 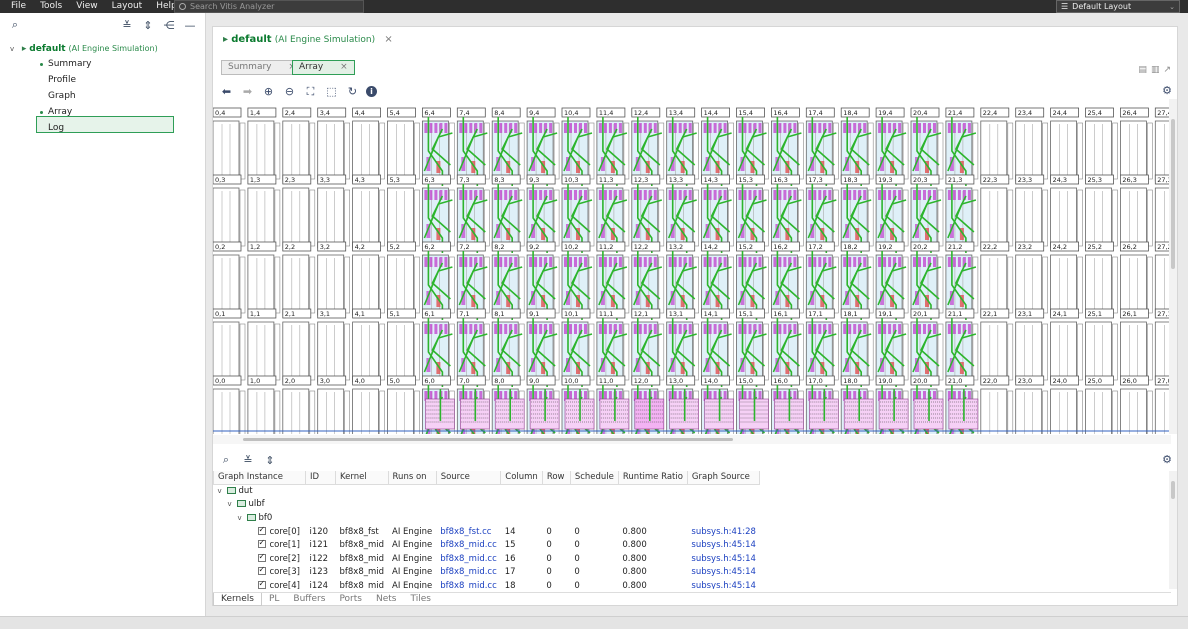 What do you see at coordinates (1167, 70) in the screenshot?
I see `popout-icon: ↗` at bounding box center [1167, 70].